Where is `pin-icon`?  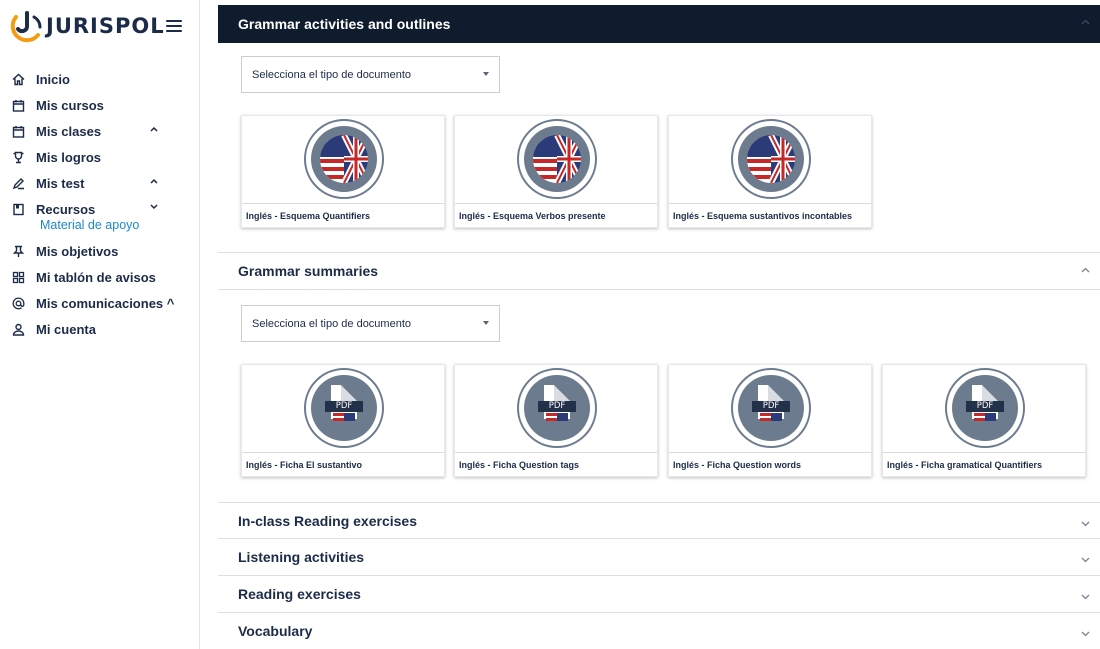
pin-icon is located at coordinates (18, 251).